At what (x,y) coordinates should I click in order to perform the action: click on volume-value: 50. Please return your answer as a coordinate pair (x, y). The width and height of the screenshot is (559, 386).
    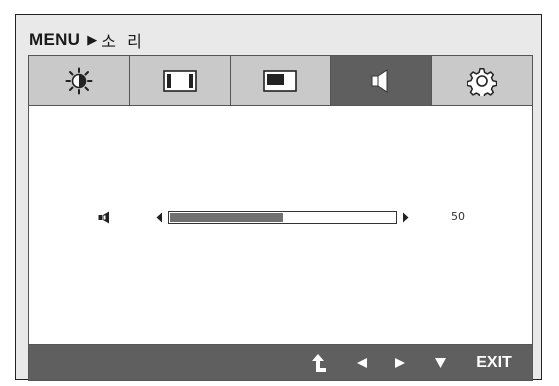
    Looking at the image, I should click on (458, 216).